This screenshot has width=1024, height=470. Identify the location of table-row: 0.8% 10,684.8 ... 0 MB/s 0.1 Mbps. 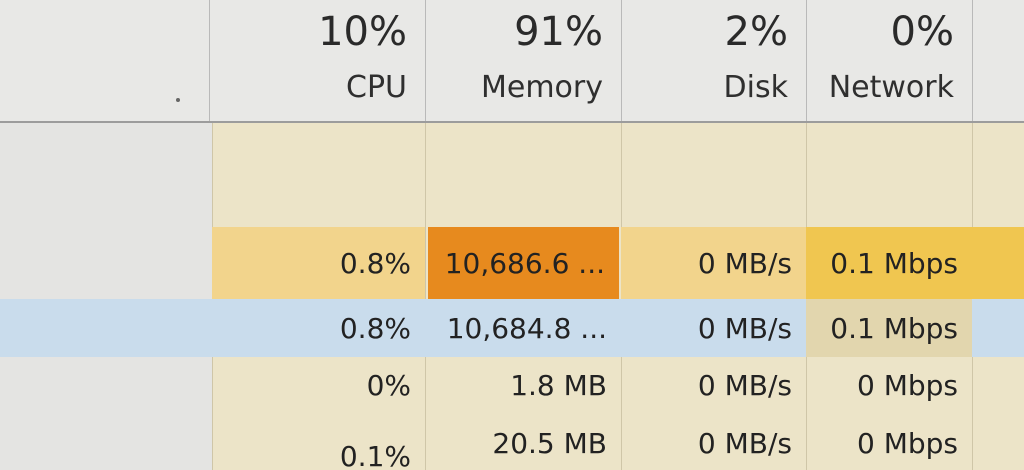
(512, 328).